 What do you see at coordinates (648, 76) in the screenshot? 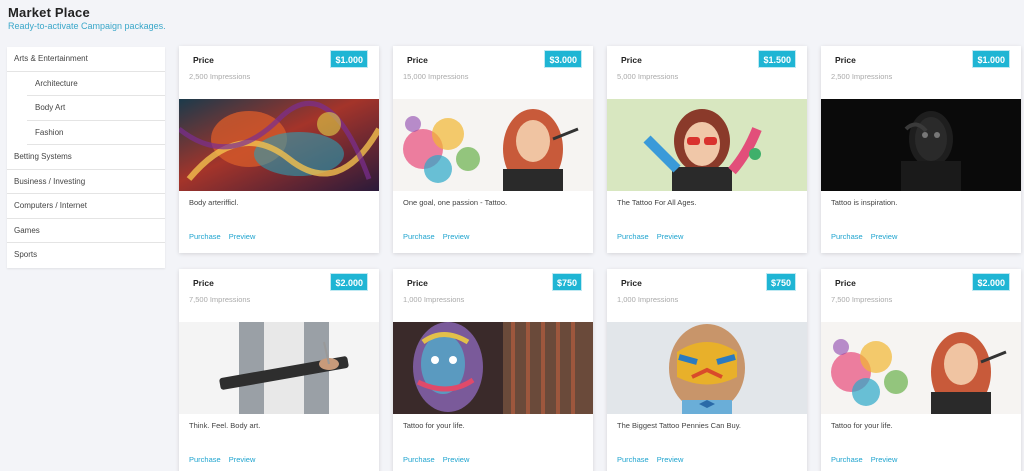
I see `impressions-count: 5,000 Impressions` at bounding box center [648, 76].